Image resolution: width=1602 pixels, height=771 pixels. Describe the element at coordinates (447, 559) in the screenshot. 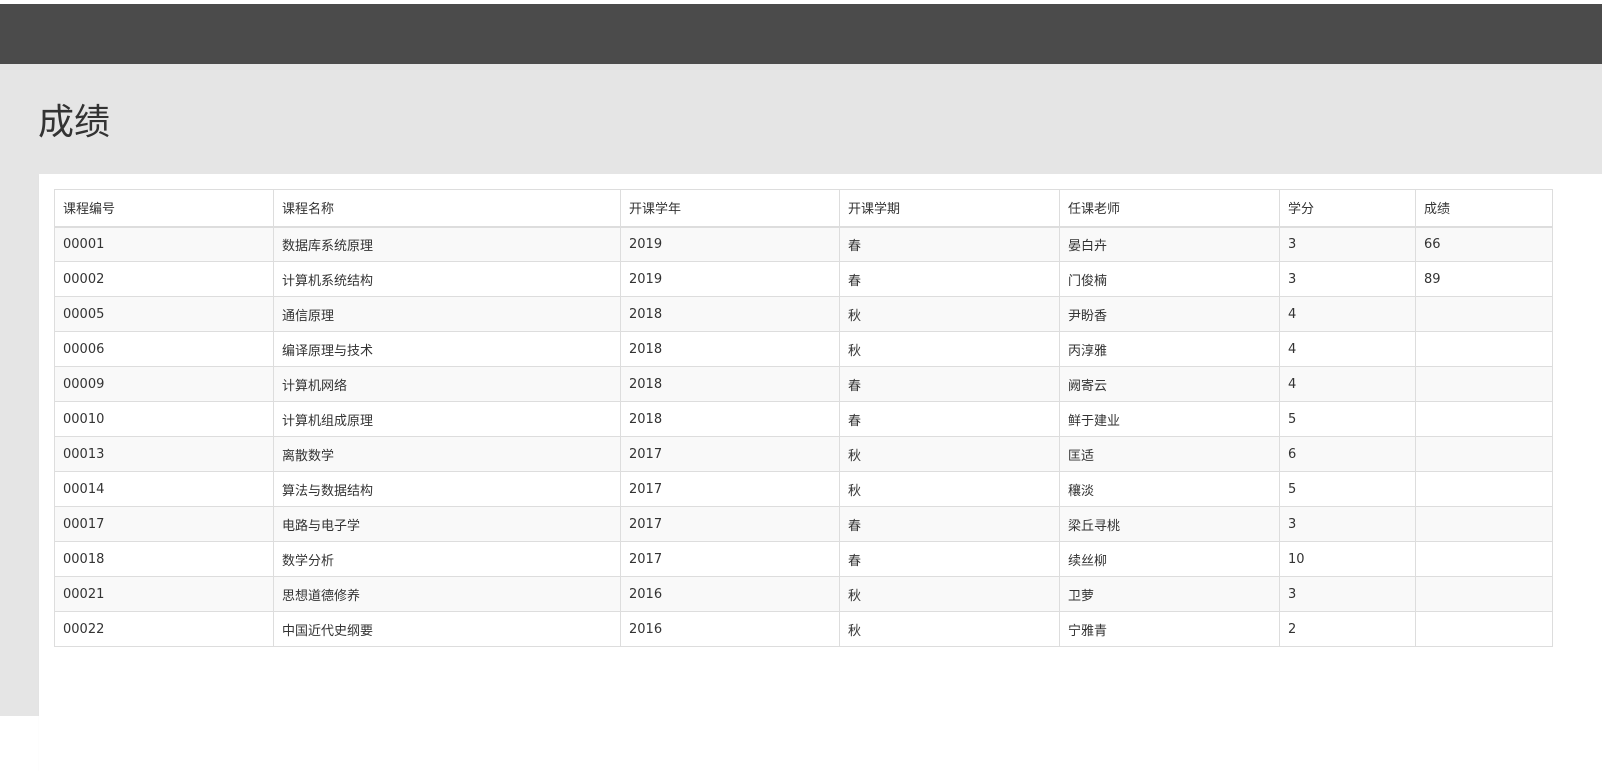

I see `course-name-cell: 数学分析` at that location.